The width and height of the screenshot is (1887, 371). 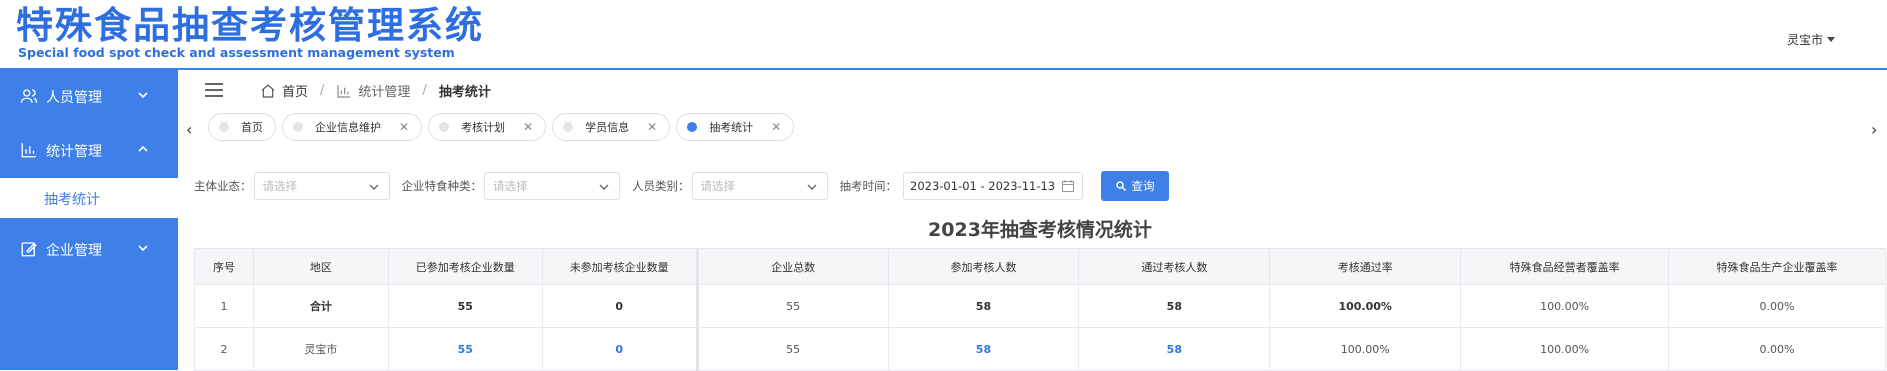 I want to click on search-icon, so click(x=1120, y=186).